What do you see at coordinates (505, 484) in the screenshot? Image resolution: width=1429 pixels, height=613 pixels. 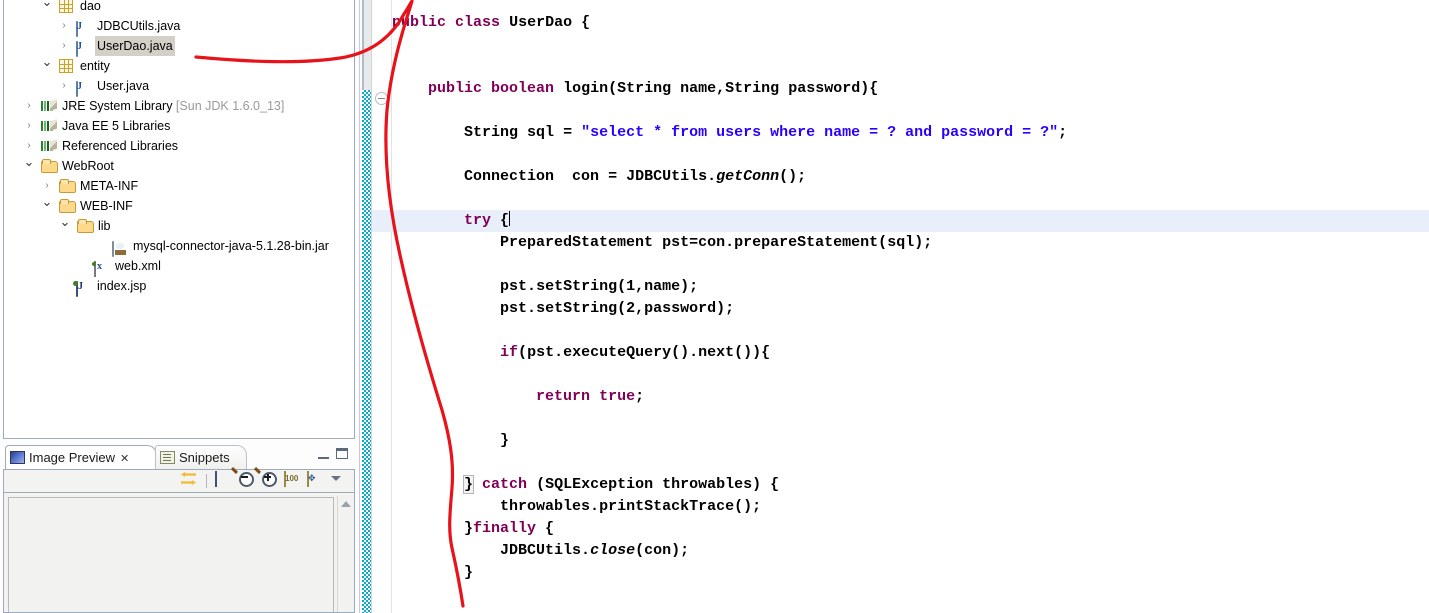 I see `keyword: catch` at bounding box center [505, 484].